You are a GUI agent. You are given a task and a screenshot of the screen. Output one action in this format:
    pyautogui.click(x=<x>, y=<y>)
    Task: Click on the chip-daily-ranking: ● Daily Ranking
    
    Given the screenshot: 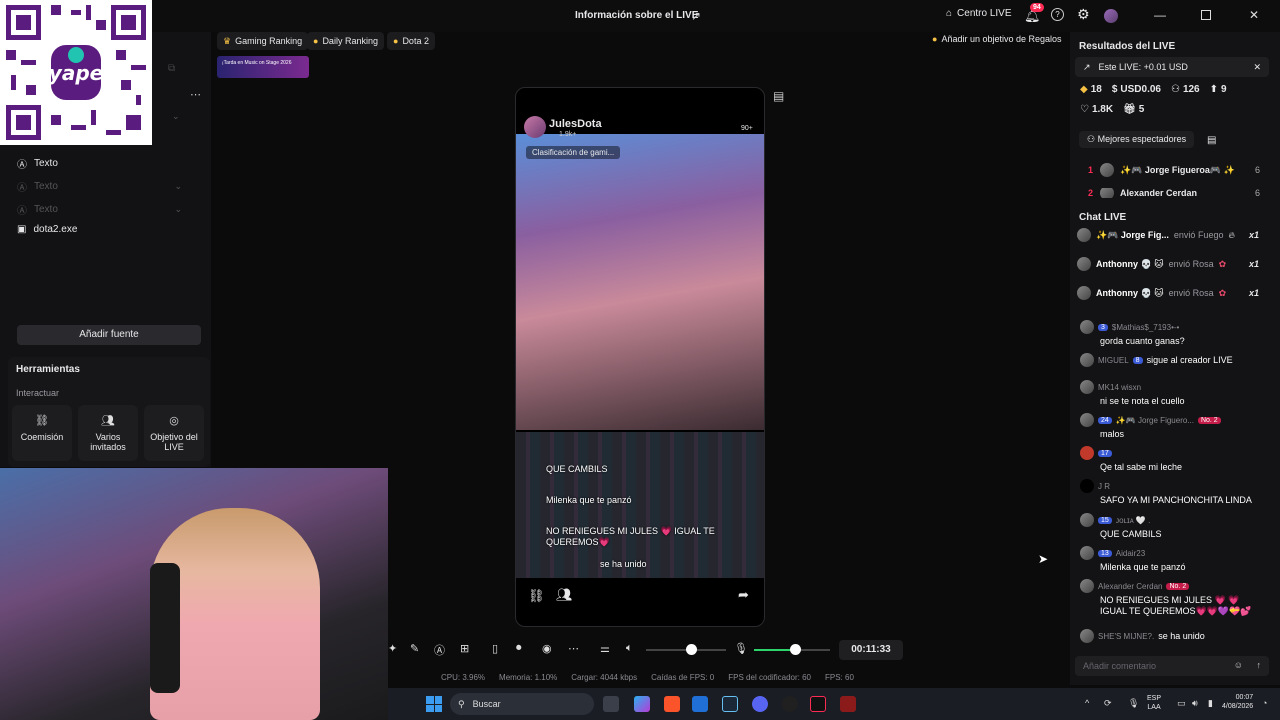 What is the action you would take?
    pyautogui.click(x=345, y=41)
    